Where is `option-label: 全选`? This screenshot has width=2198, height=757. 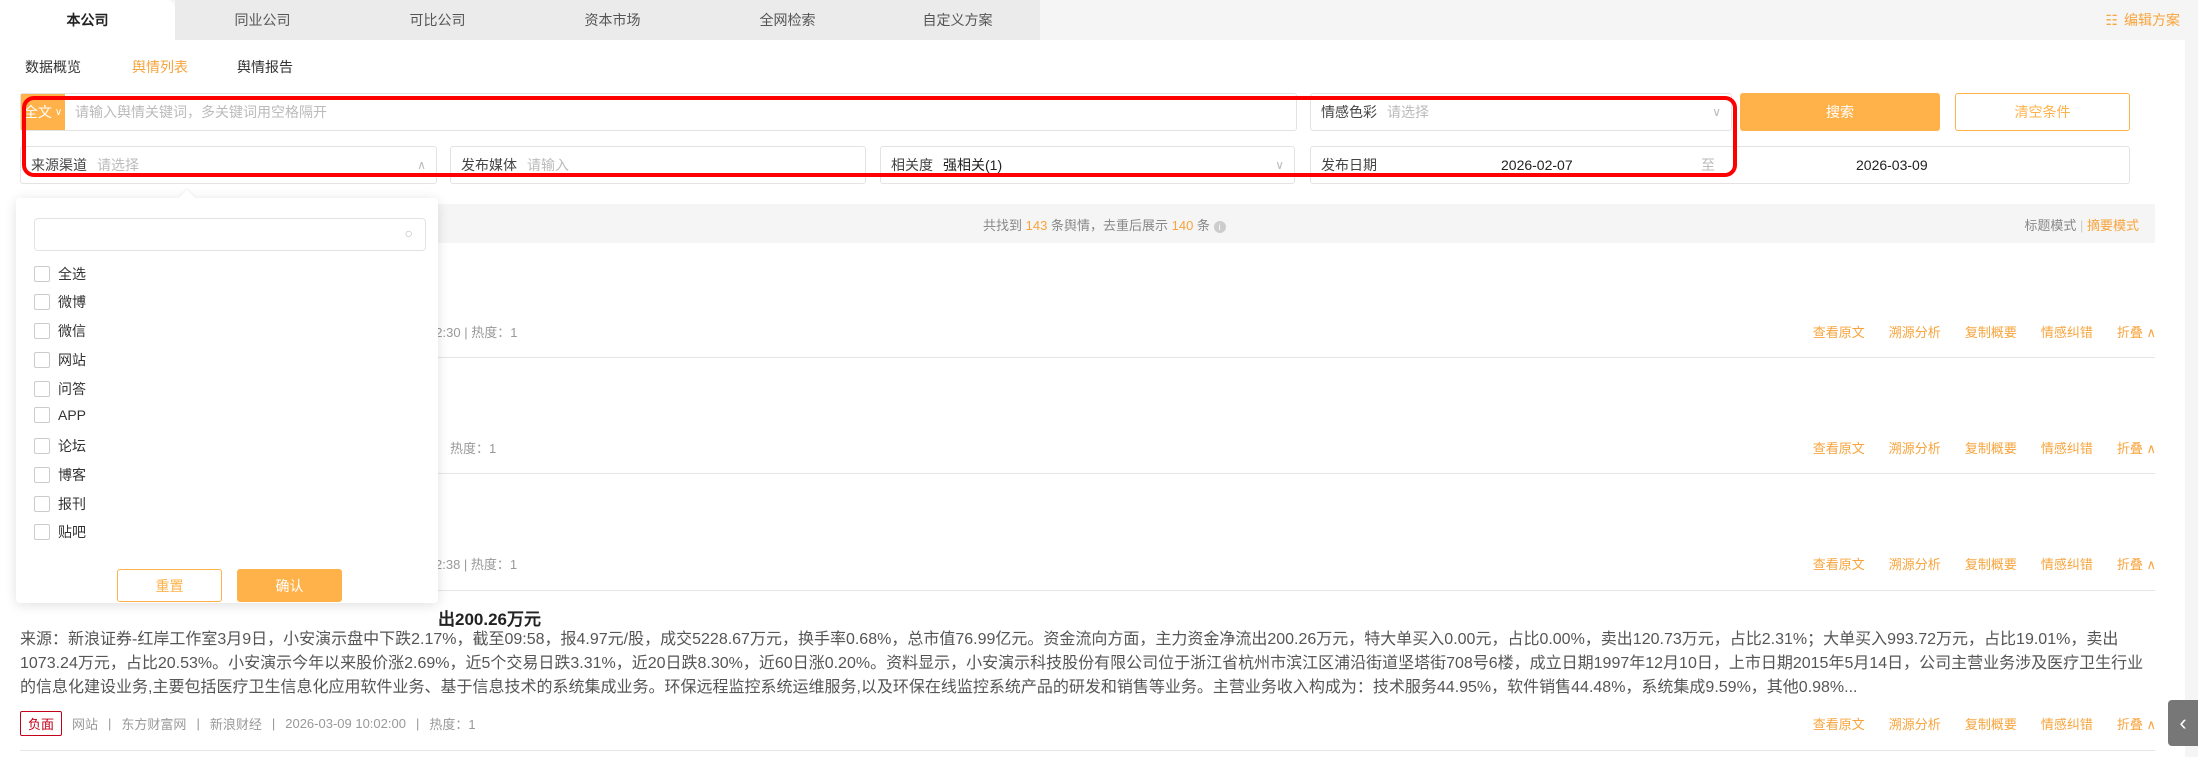 option-label: 全选 is located at coordinates (72, 274).